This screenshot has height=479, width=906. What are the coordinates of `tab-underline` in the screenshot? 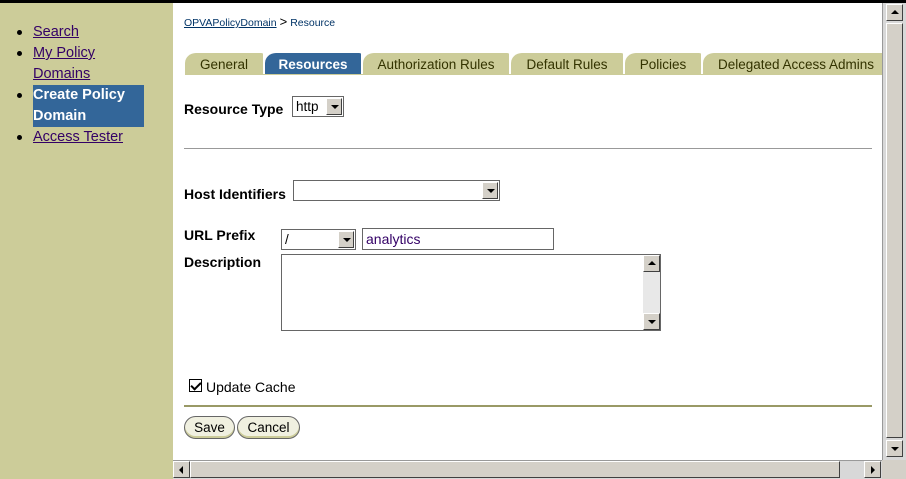 It's located at (533, 74).